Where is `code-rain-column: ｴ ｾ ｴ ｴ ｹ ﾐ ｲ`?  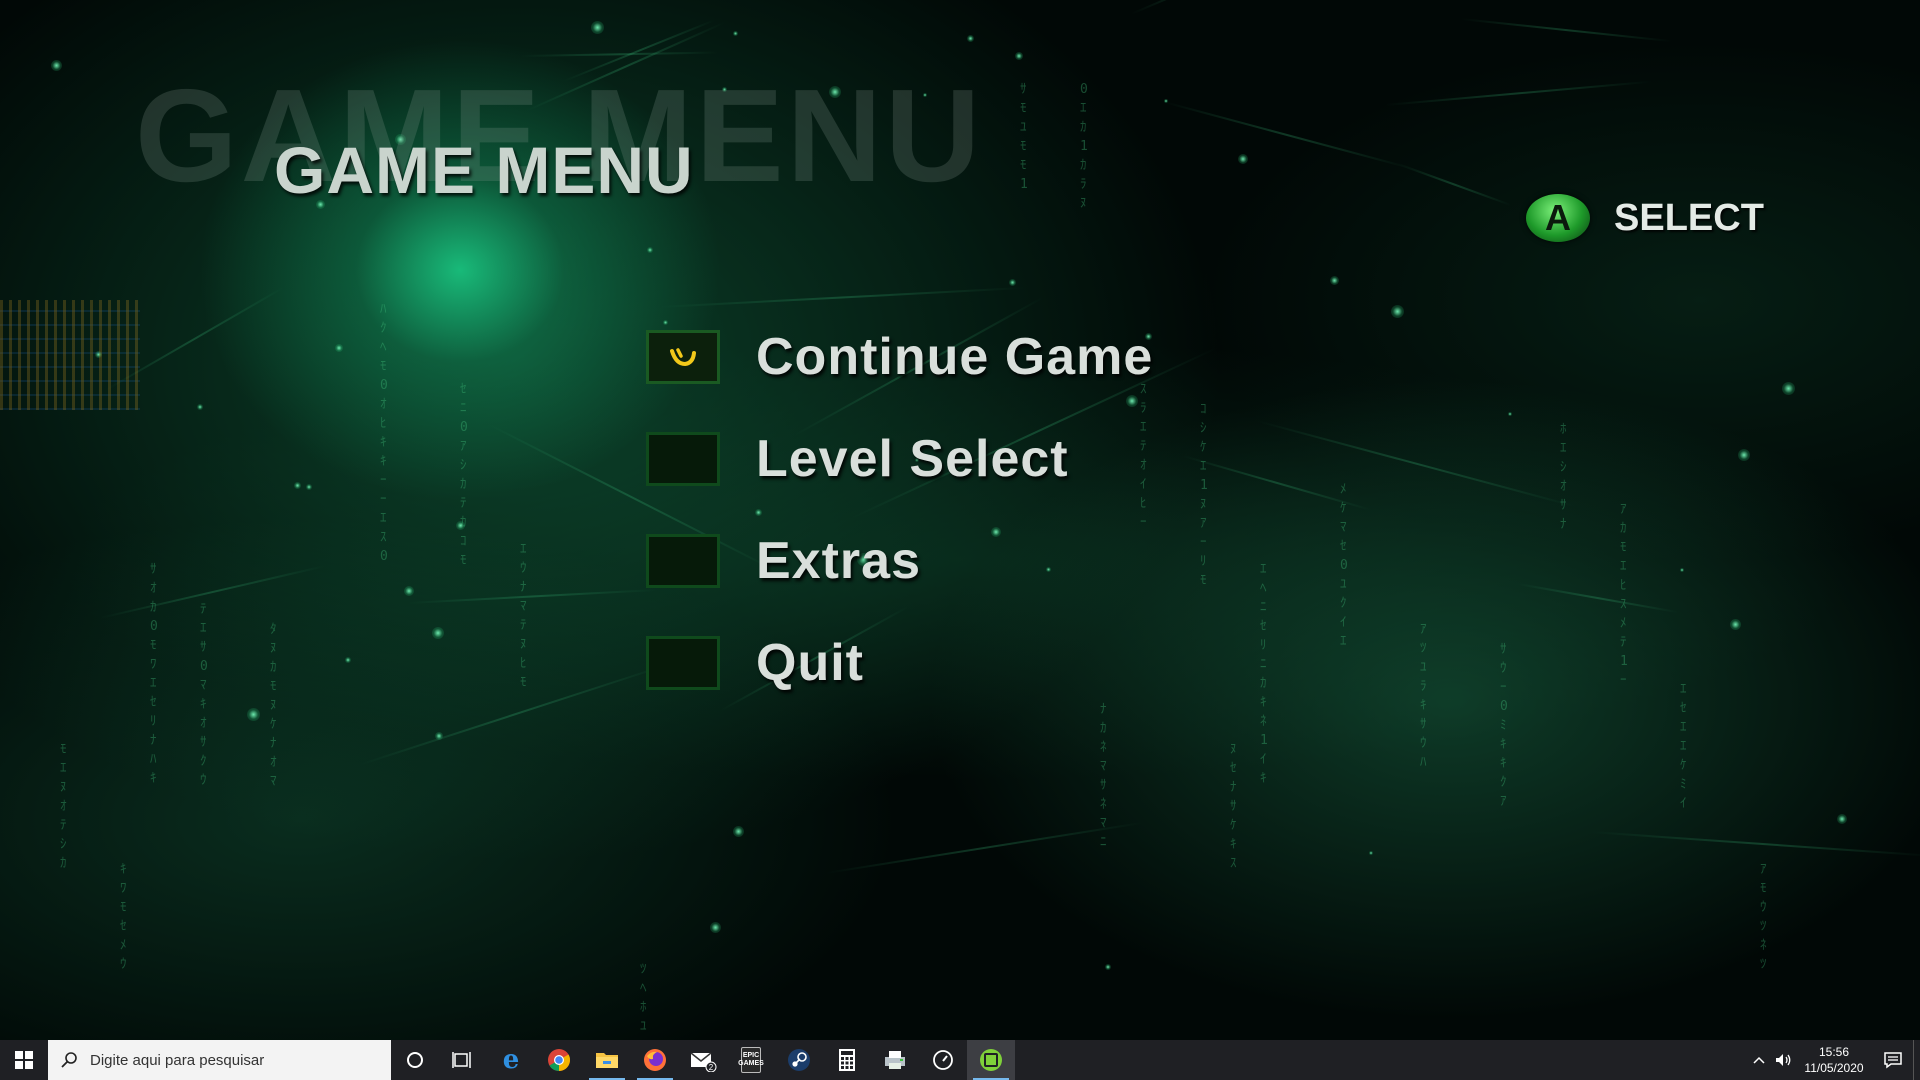
code-rain-column: ｴ ｾ ｴ ｴ ｹ ﾐ ｲ is located at coordinates (1683, 746).